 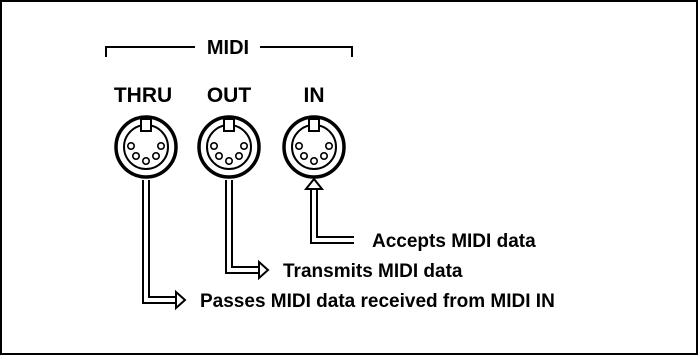 I want to click on midi-group-label: MIDI, so click(x=228, y=48).